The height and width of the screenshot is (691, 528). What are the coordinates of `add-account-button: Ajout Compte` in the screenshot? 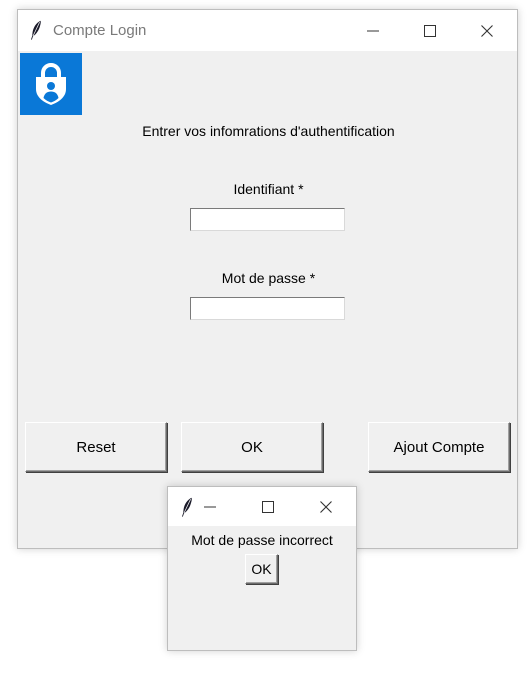 It's located at (439, 447).